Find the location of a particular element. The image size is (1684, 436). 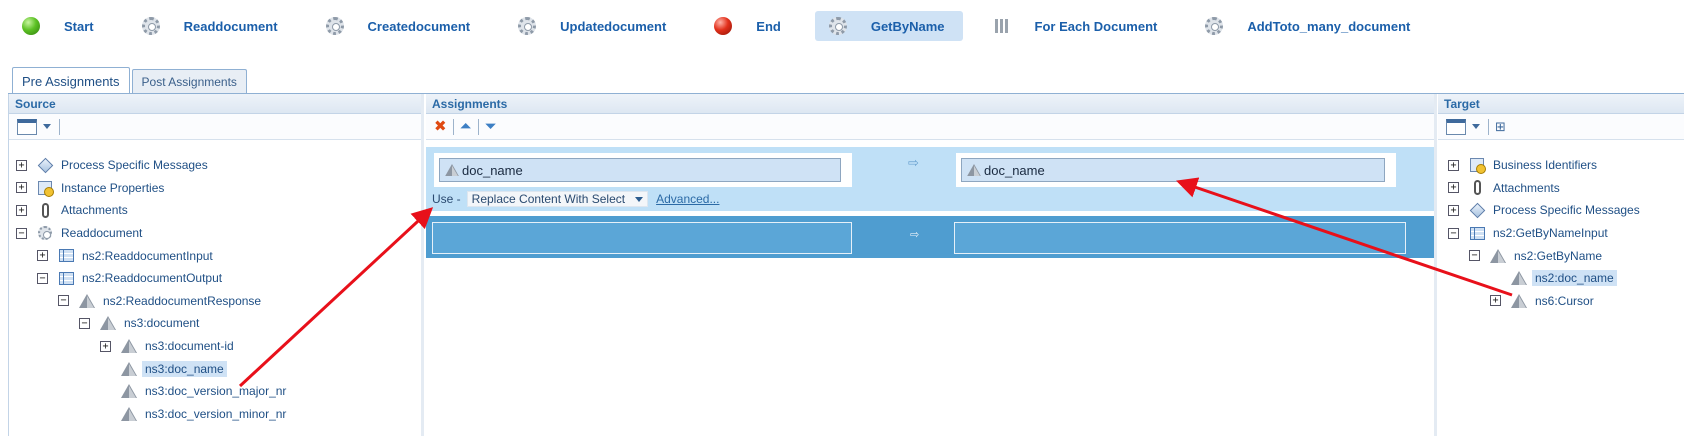

move-down-icon: ⏷ is located at coordinates (491, 126).